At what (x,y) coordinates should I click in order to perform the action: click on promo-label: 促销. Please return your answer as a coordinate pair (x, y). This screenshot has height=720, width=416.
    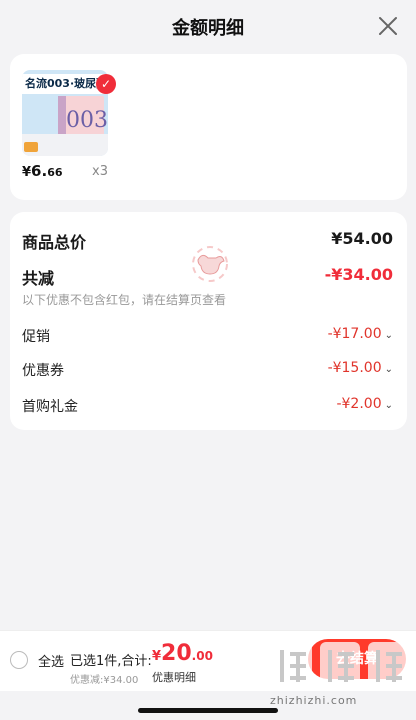
    Looking at the image, I should click on (36, 337).